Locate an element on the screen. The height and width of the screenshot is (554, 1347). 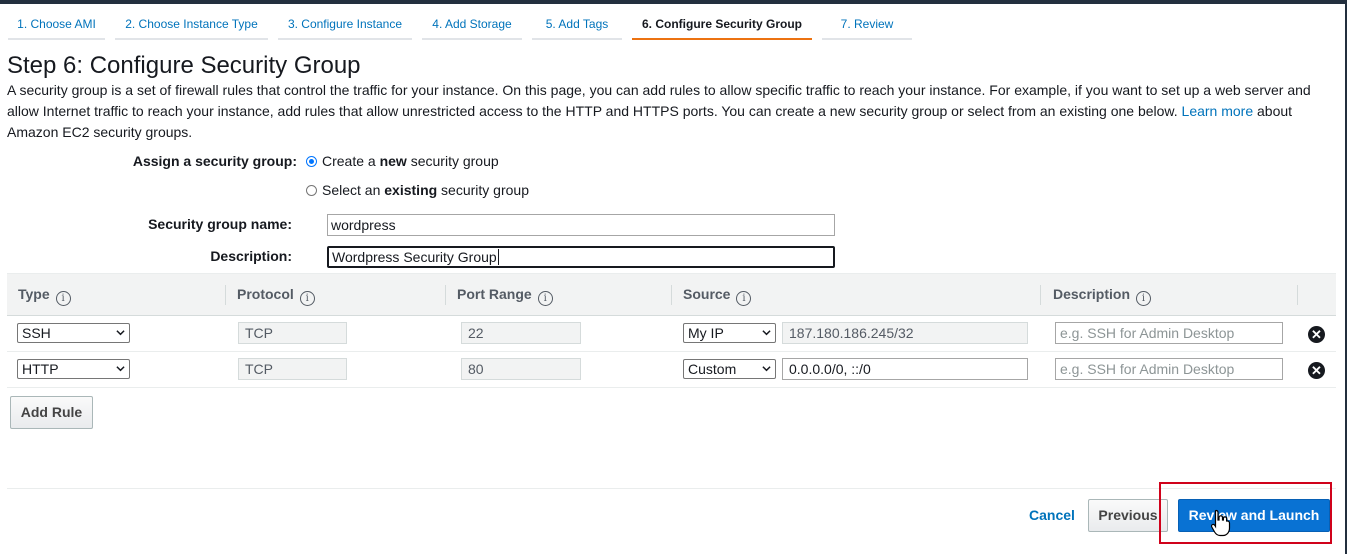
port-range-field: 80 is located at coordinates (521, 369).